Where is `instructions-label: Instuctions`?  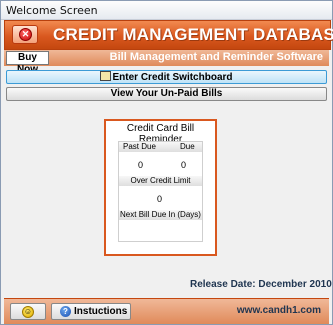 instructions-label: Instuctions is located at coordinates (101, 311).